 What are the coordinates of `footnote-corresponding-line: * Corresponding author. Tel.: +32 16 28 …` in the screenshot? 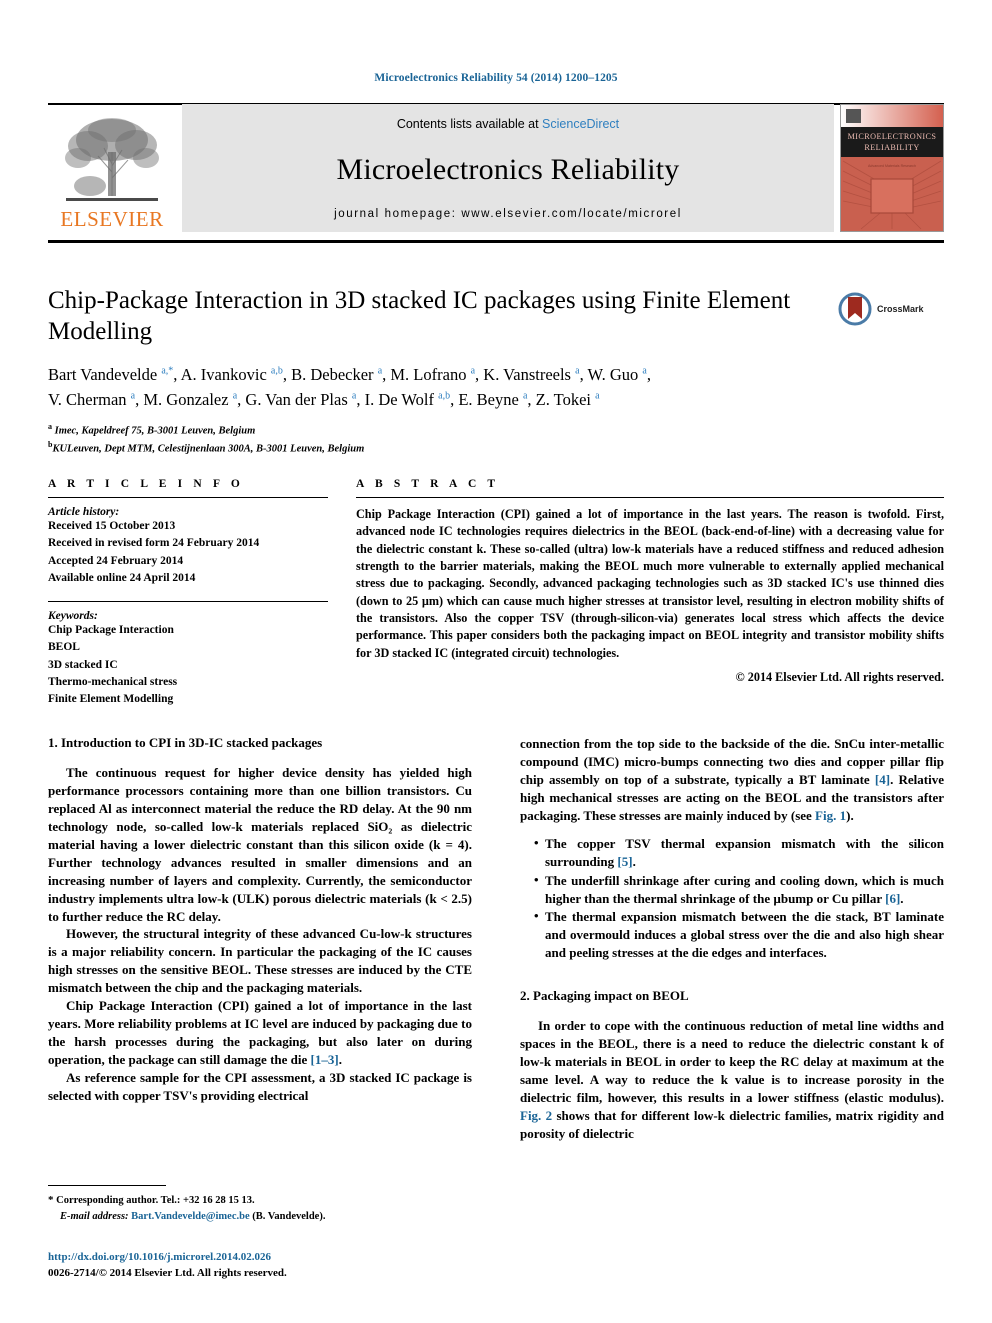 It's located at (260, 1200).